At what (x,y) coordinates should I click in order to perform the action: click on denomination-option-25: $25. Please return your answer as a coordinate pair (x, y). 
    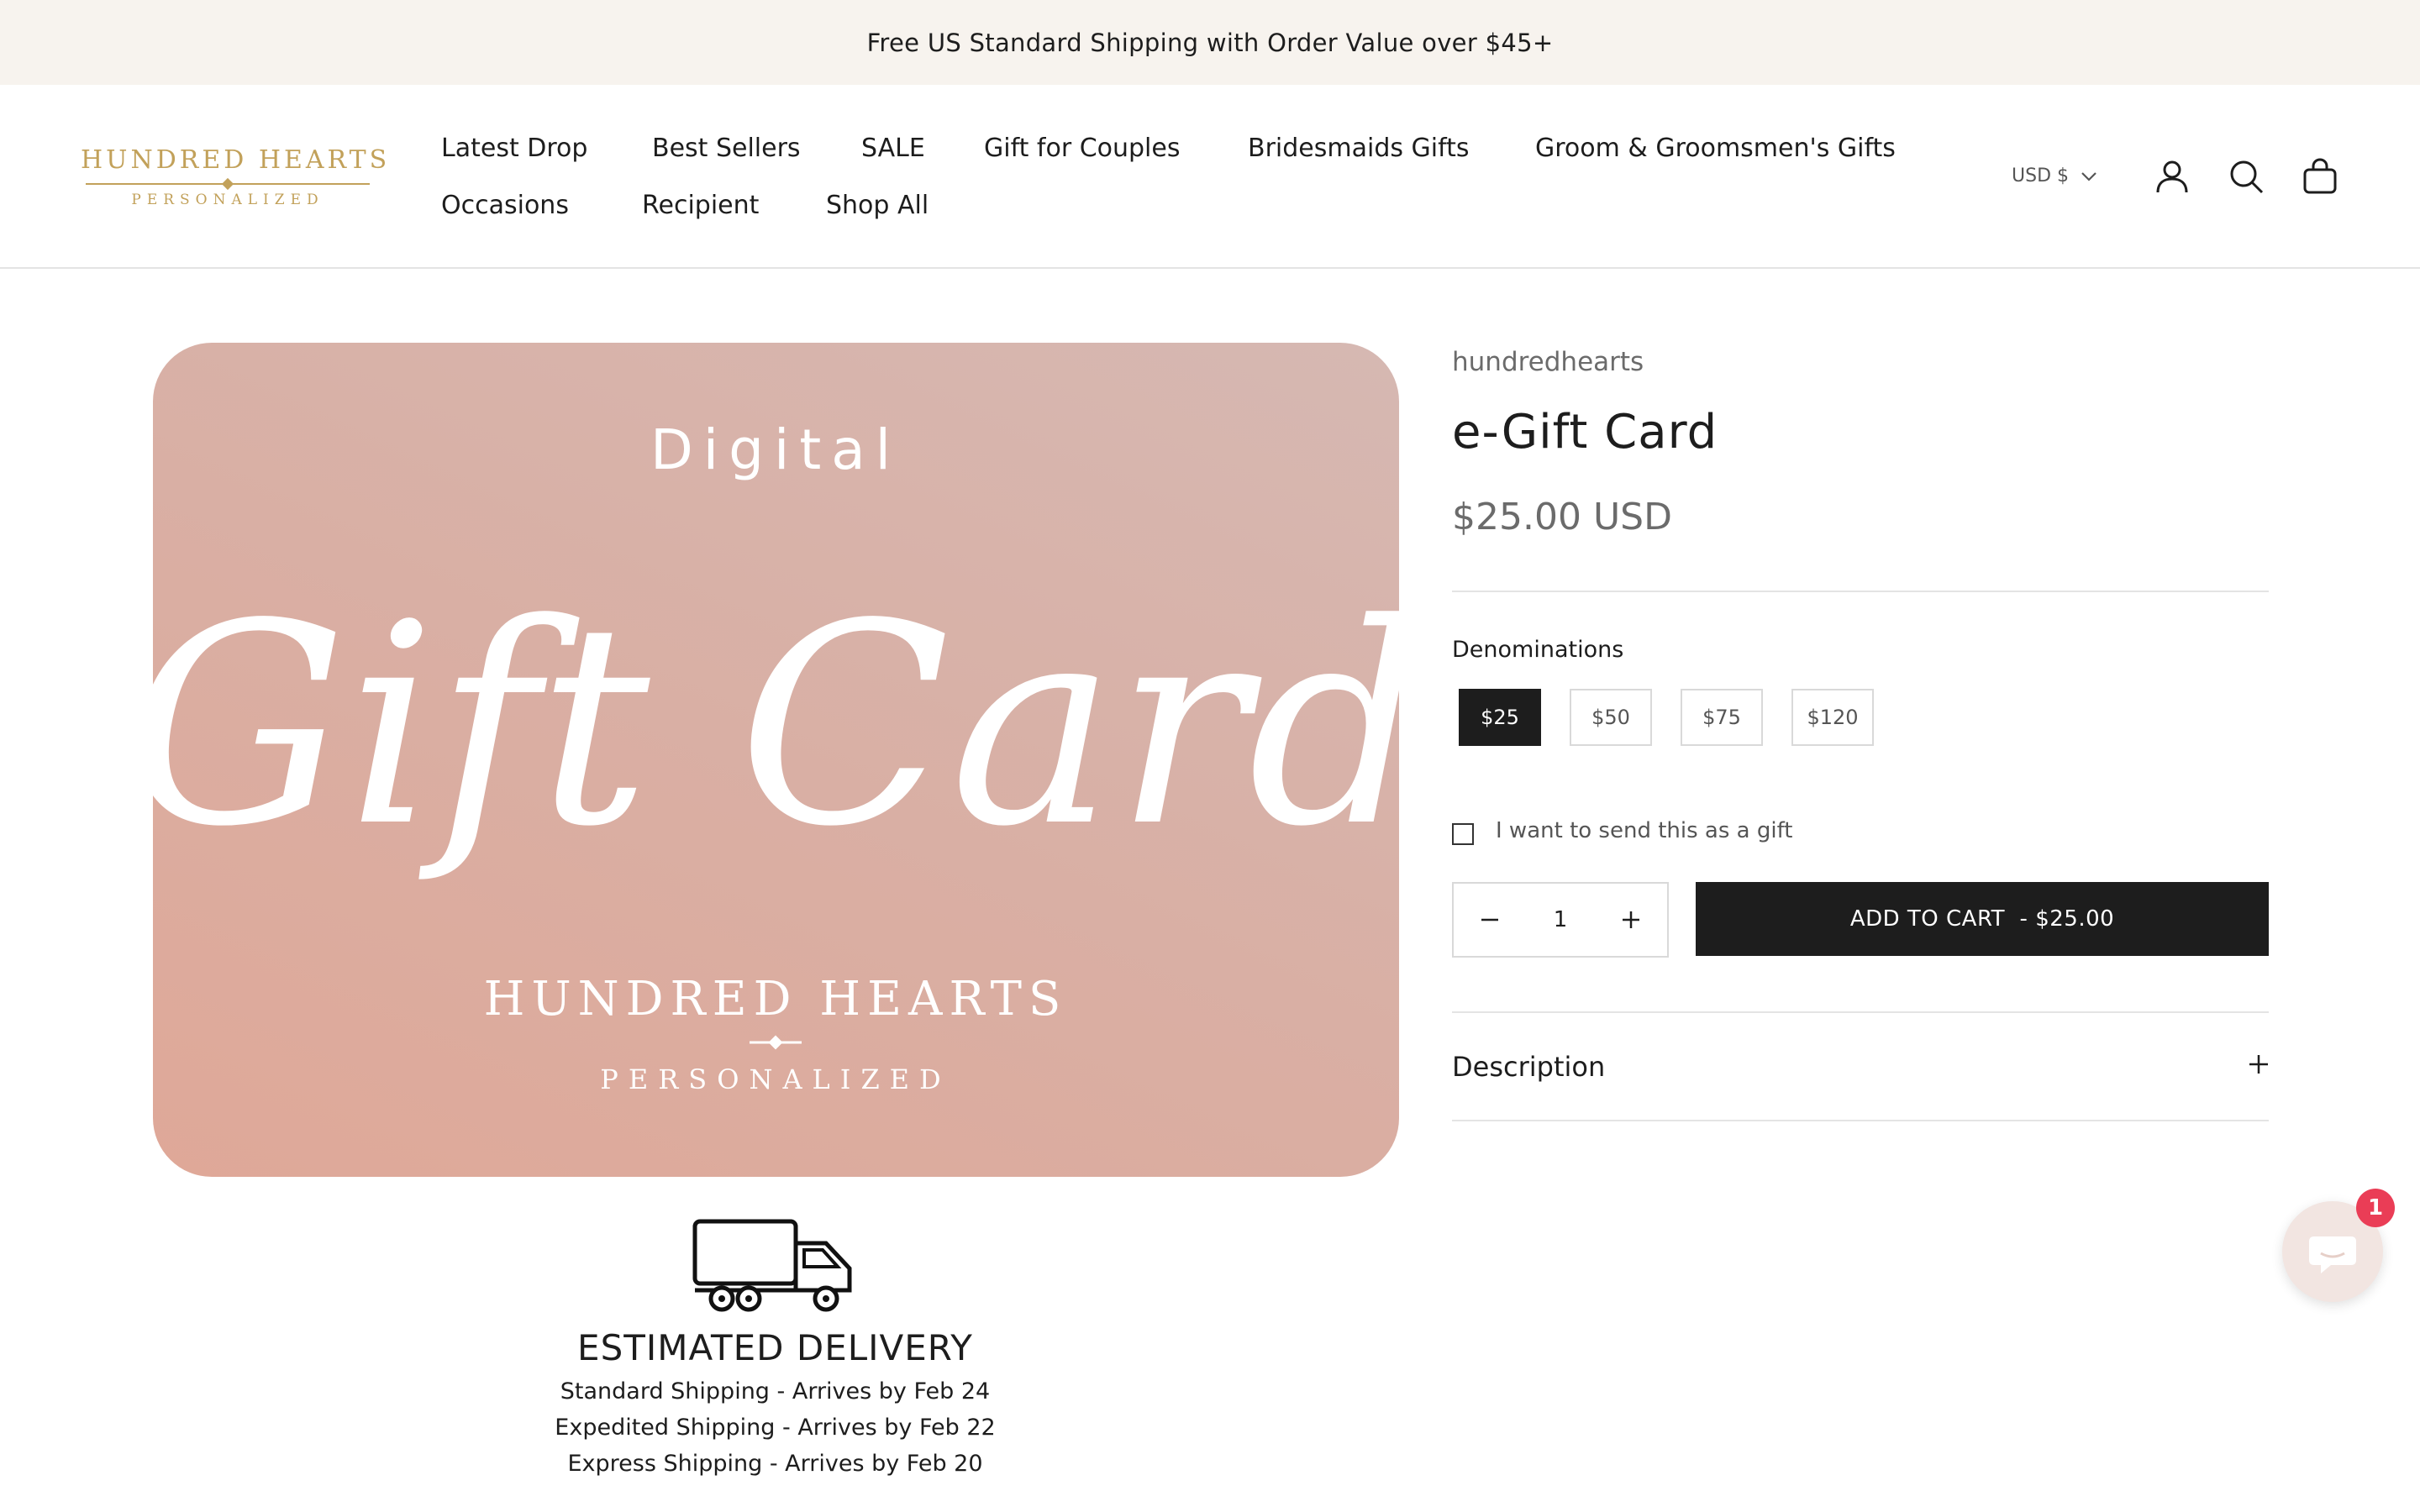
    Looking at the image, I should click on (1500, 717).